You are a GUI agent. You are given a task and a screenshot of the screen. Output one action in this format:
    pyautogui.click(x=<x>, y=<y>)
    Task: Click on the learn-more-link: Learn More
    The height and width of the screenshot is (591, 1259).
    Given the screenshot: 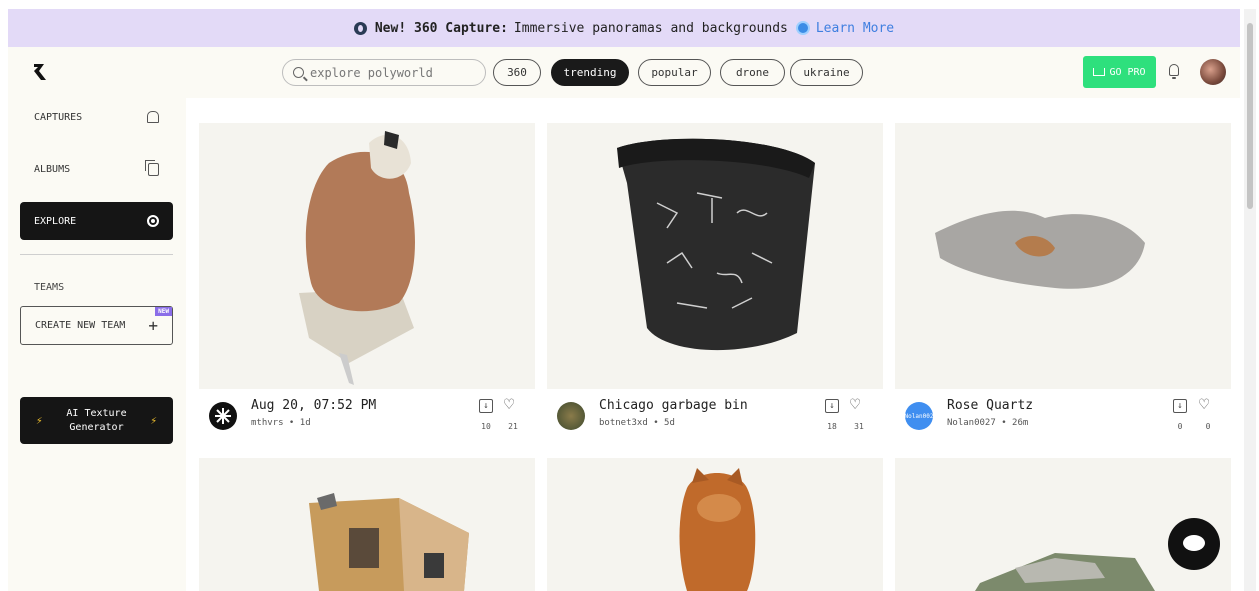 What is the action you would take?
    pyautogui.click(x=855, y=28)
    